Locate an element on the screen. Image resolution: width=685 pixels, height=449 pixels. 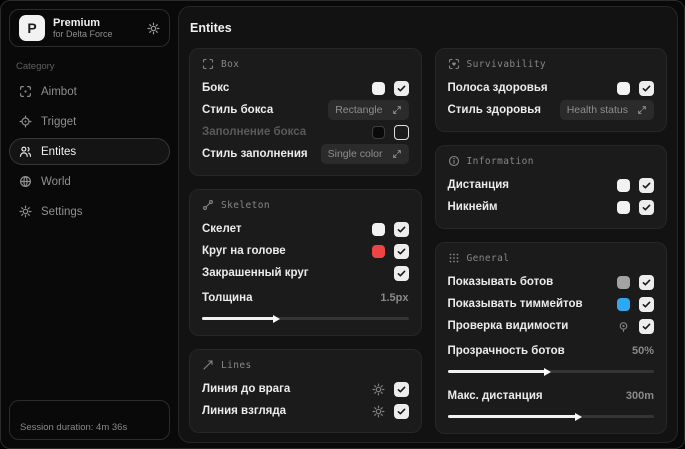
sidebar-nav: Aimbot Trigget Entites World Settings is located at coordinates (89, 151).